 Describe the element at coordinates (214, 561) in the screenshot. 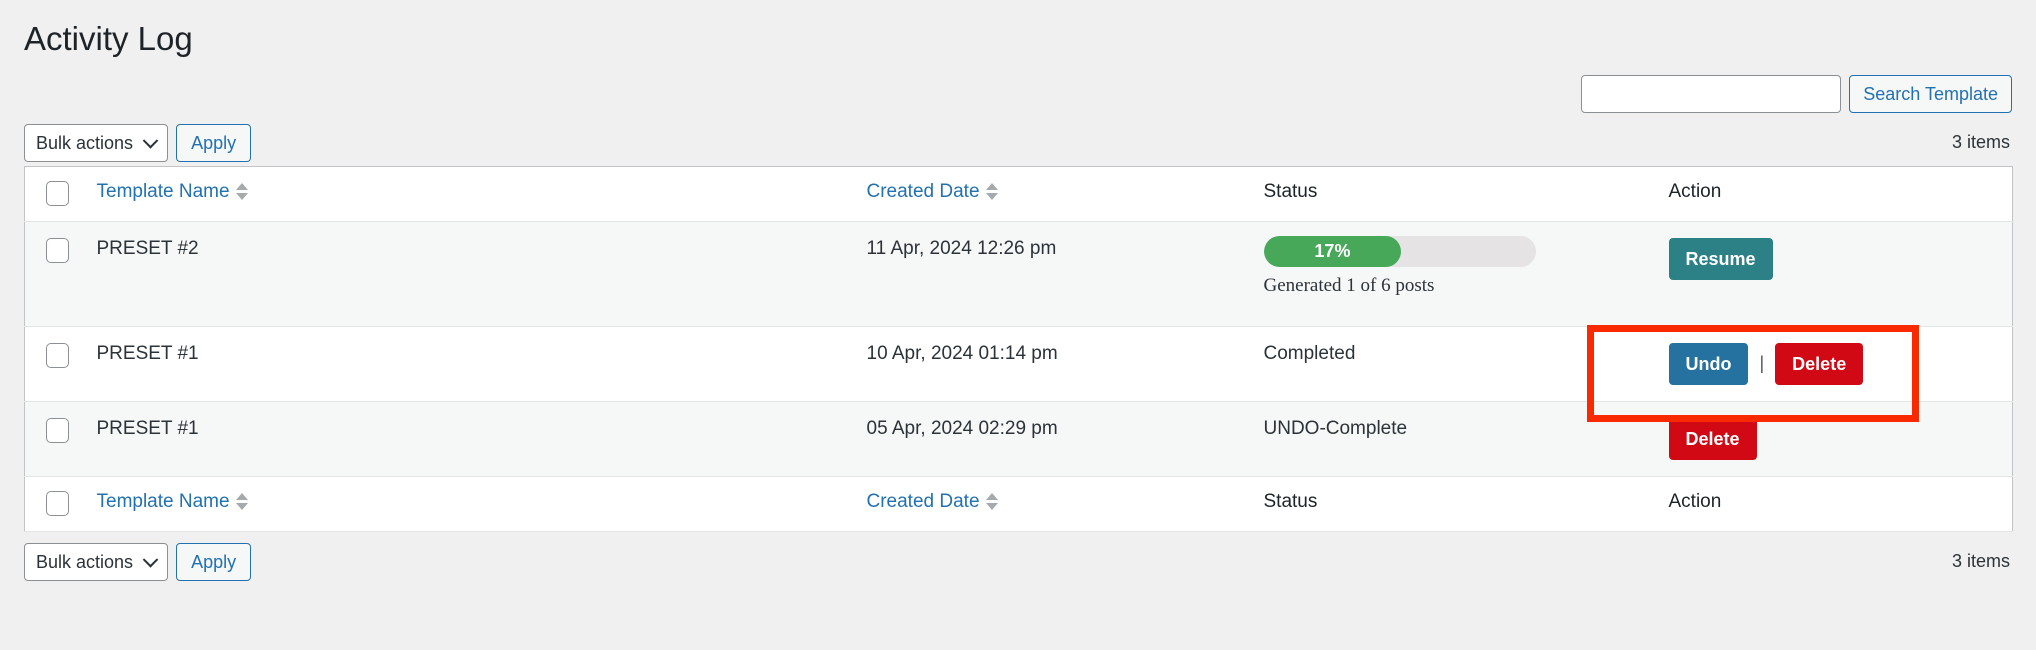

I see `apply-button-bottom: Apply` at that location.